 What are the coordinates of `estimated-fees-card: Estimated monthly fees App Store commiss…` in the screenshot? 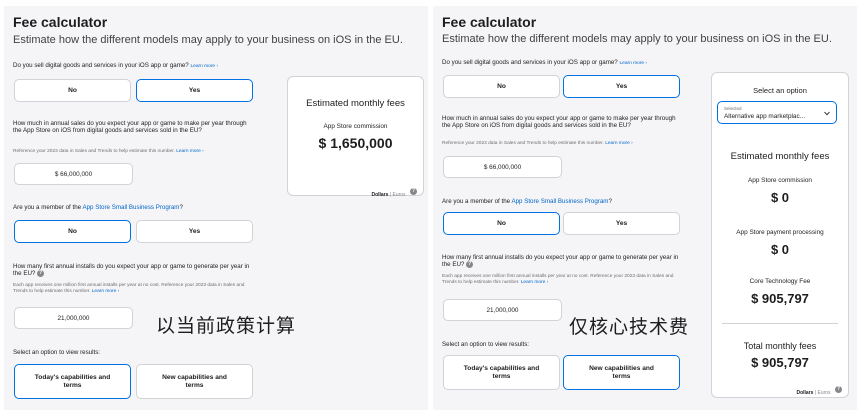 It's located at (355, 137).